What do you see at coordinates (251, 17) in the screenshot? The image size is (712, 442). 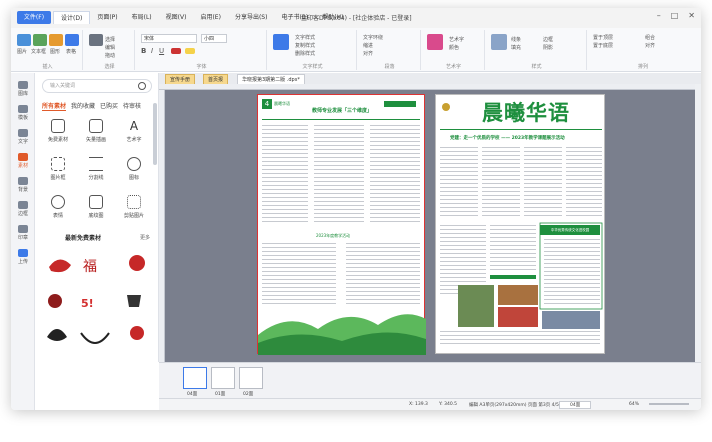 I see `menu-share-export: 分享导出(S)` at bounding box center [251, 17].